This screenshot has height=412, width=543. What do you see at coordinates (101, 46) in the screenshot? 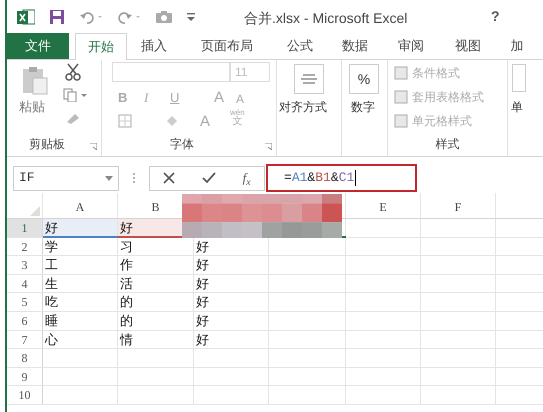
I see `ribbon-tab: 开始` at bounding box center [101, 46].